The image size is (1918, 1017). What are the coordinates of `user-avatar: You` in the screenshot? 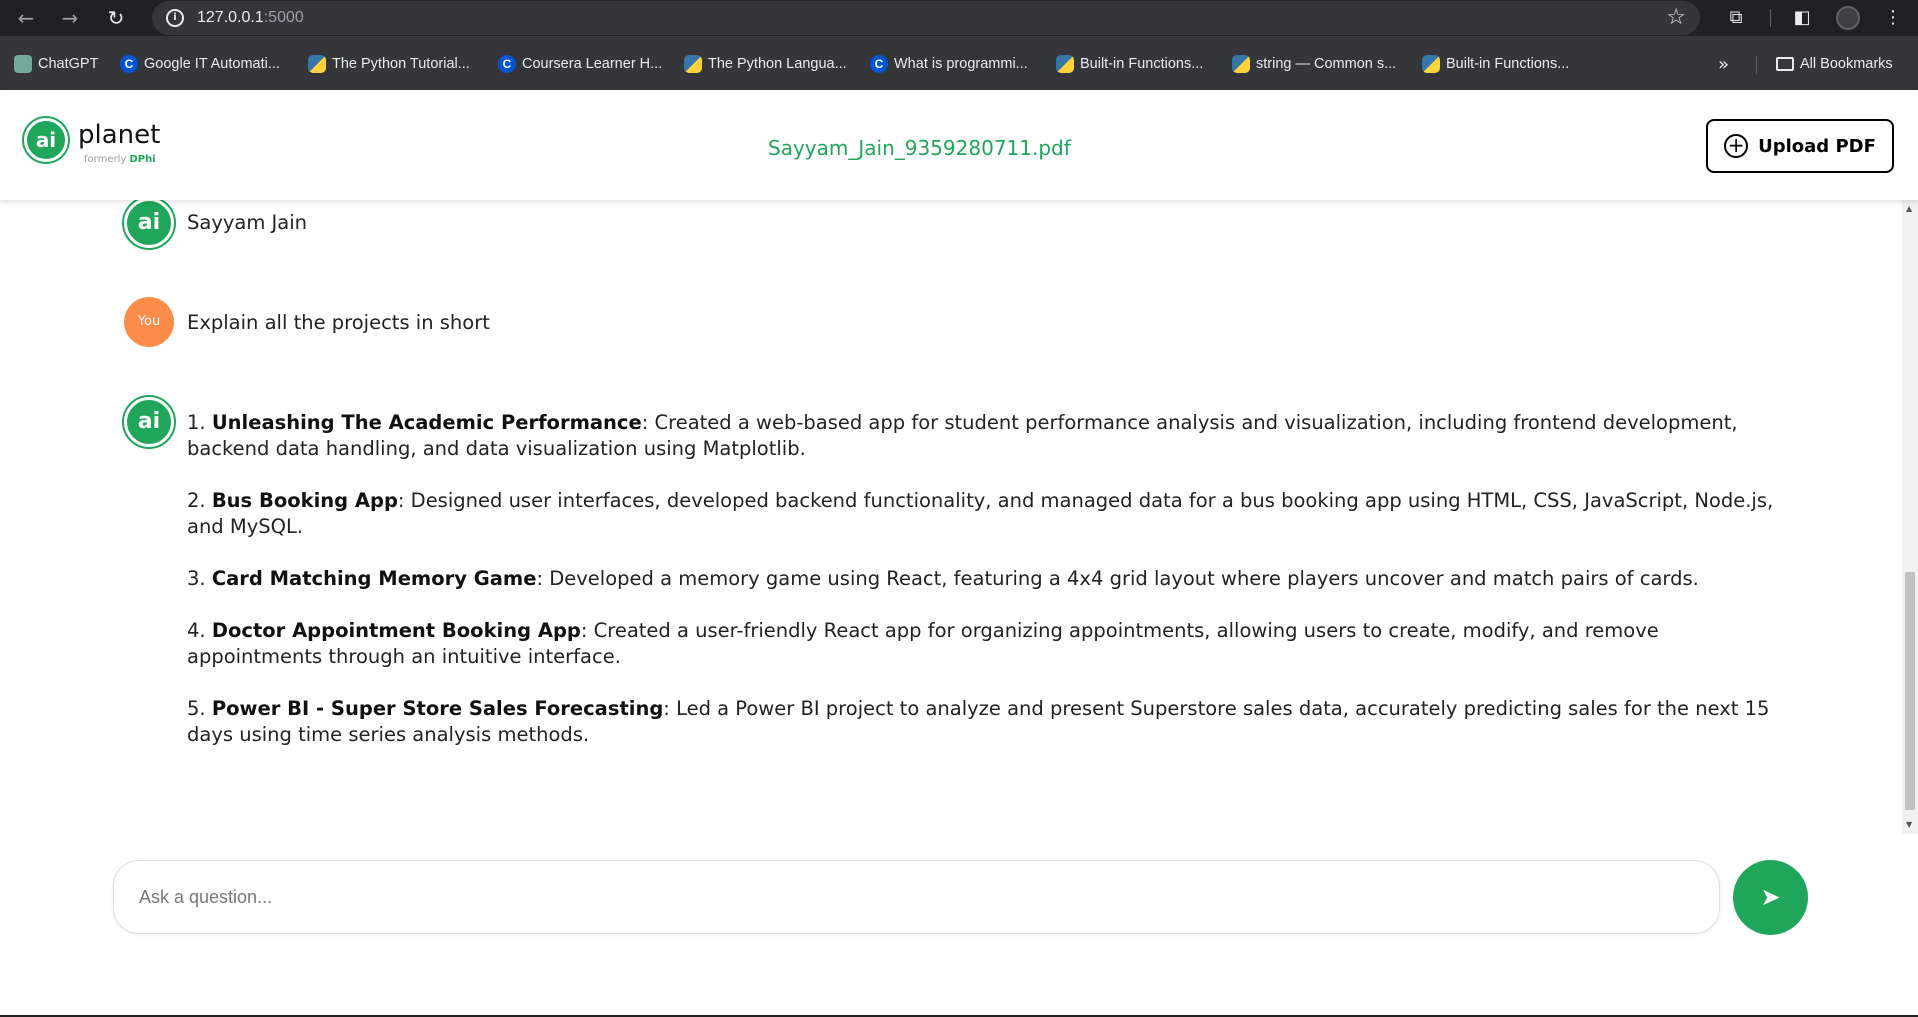 It's located at (149, 322).